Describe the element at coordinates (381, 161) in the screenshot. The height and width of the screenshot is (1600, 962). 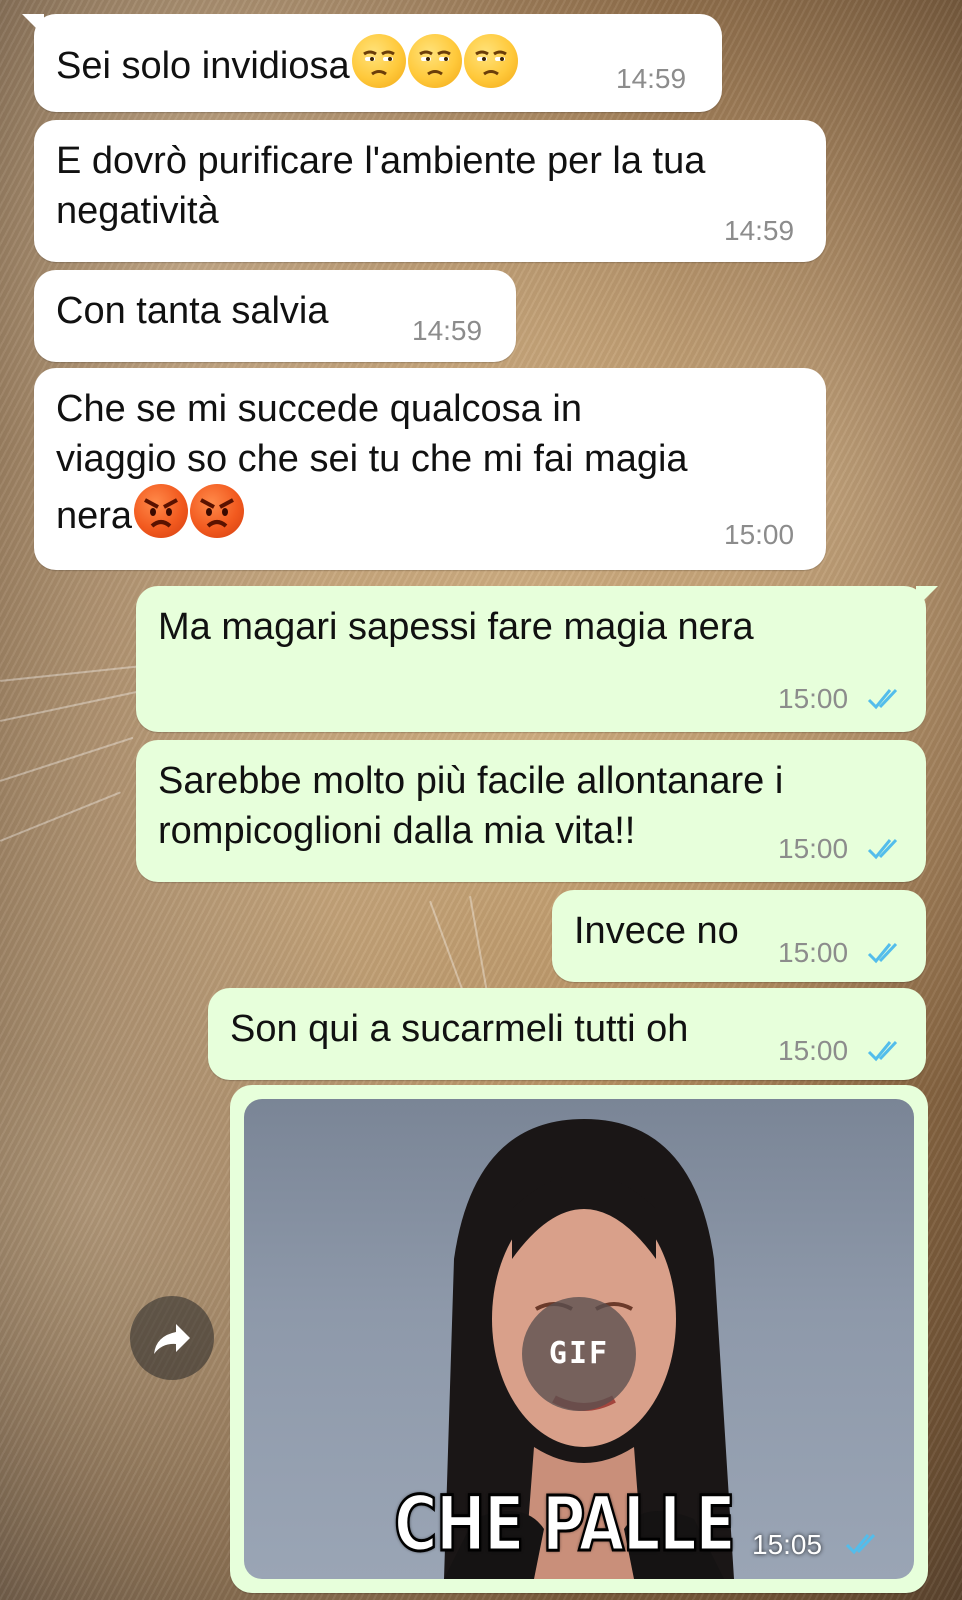
I see `message-text-line: E dovrò purificare l'ambiente per la tua` at that location.